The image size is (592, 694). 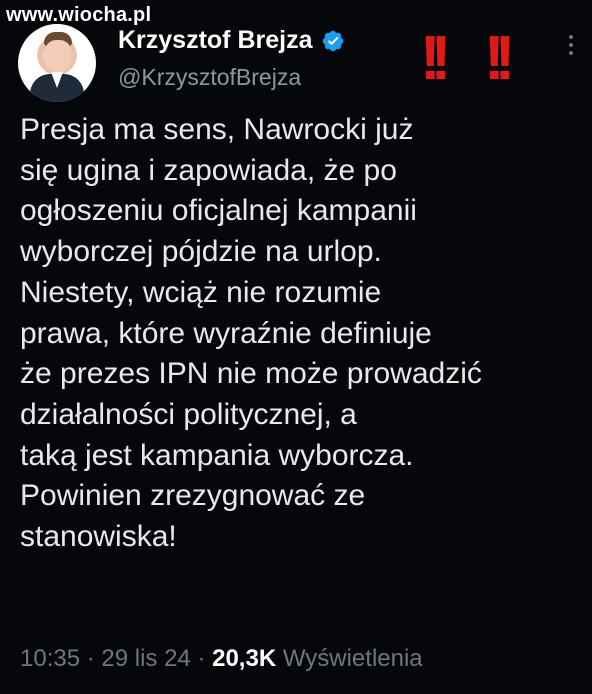 I want to click on avatar-face, so click(x=58, y=56).